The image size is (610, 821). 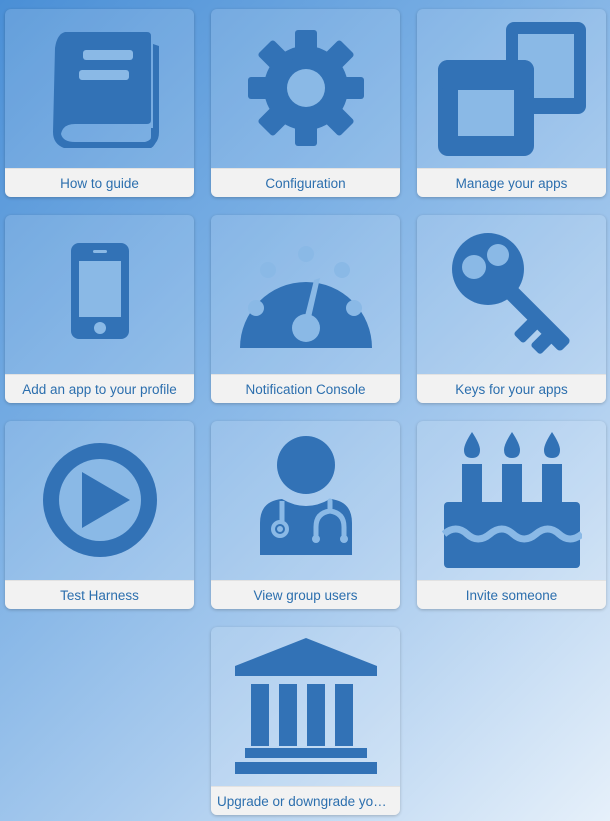 I want to click on tile-view-group-users: View group users, so click(x=305, y=515).